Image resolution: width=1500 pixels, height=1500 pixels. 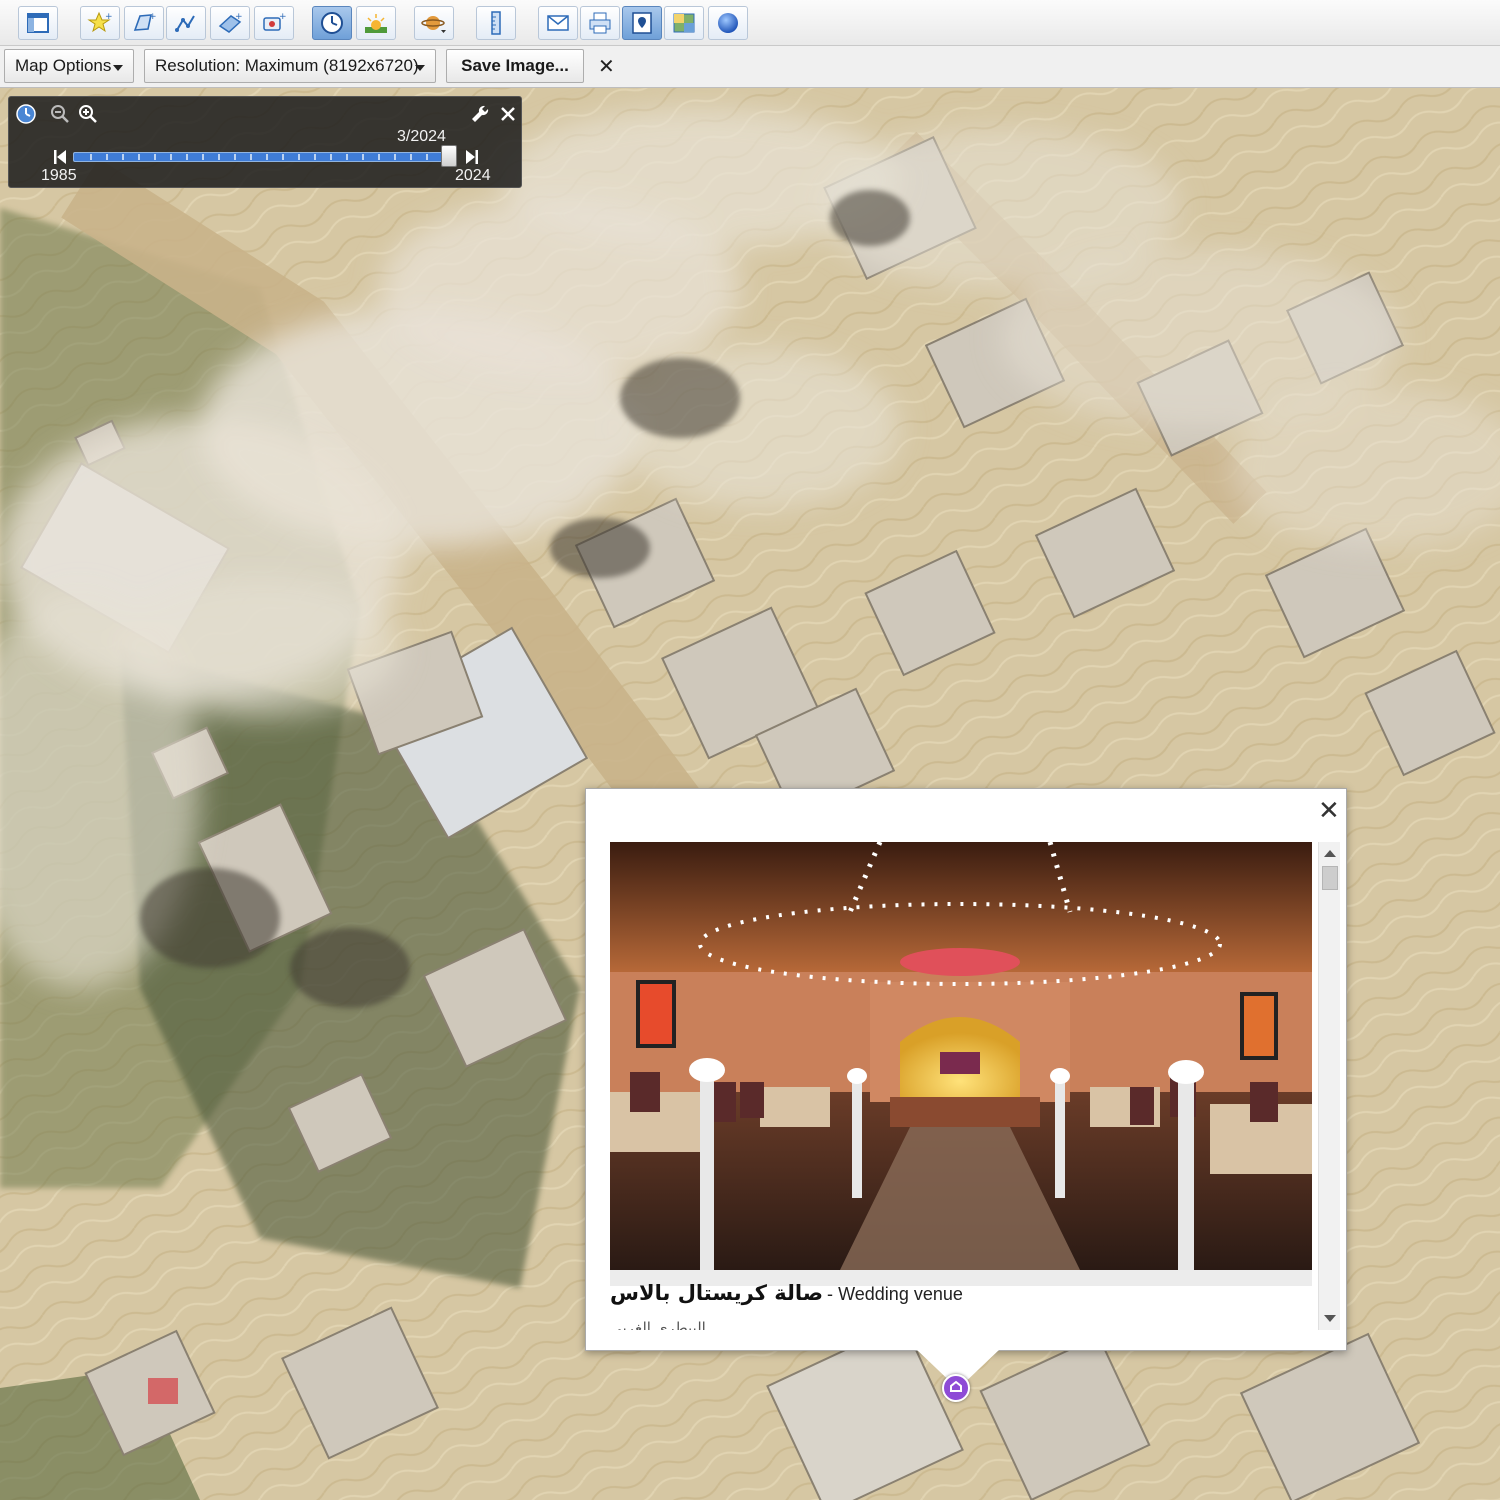 I want to click on record-tour-button: +, so click(x=274, y=23).